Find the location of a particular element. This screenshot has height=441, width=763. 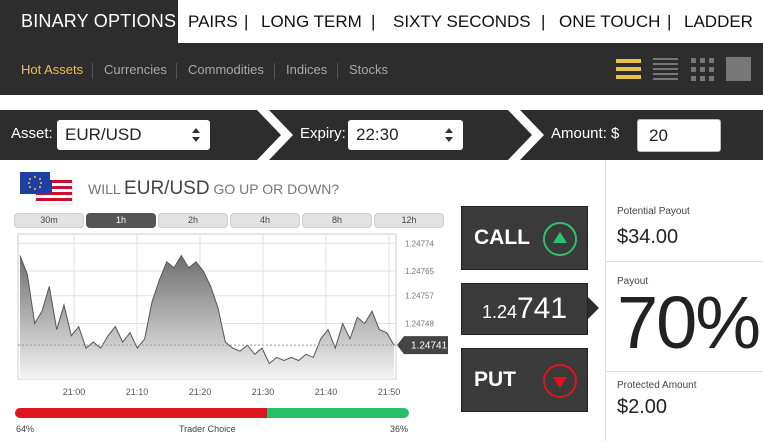

trader-choice-call-fill is located at coordinates (338, 413).